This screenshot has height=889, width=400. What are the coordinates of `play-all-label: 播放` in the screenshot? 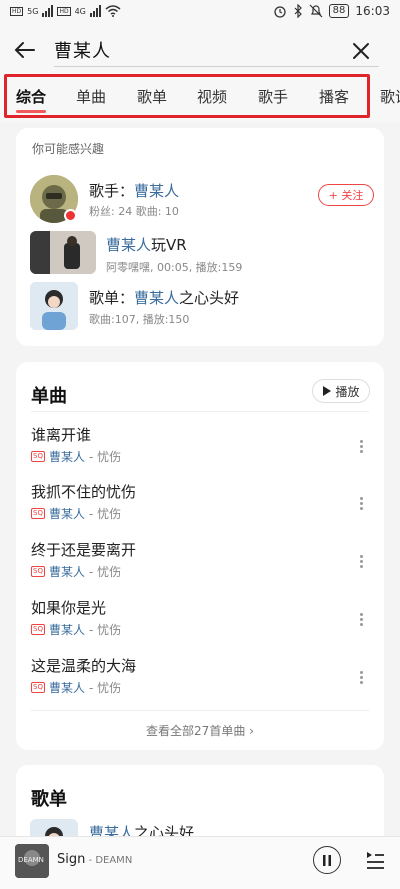 It's located at (347, 391).